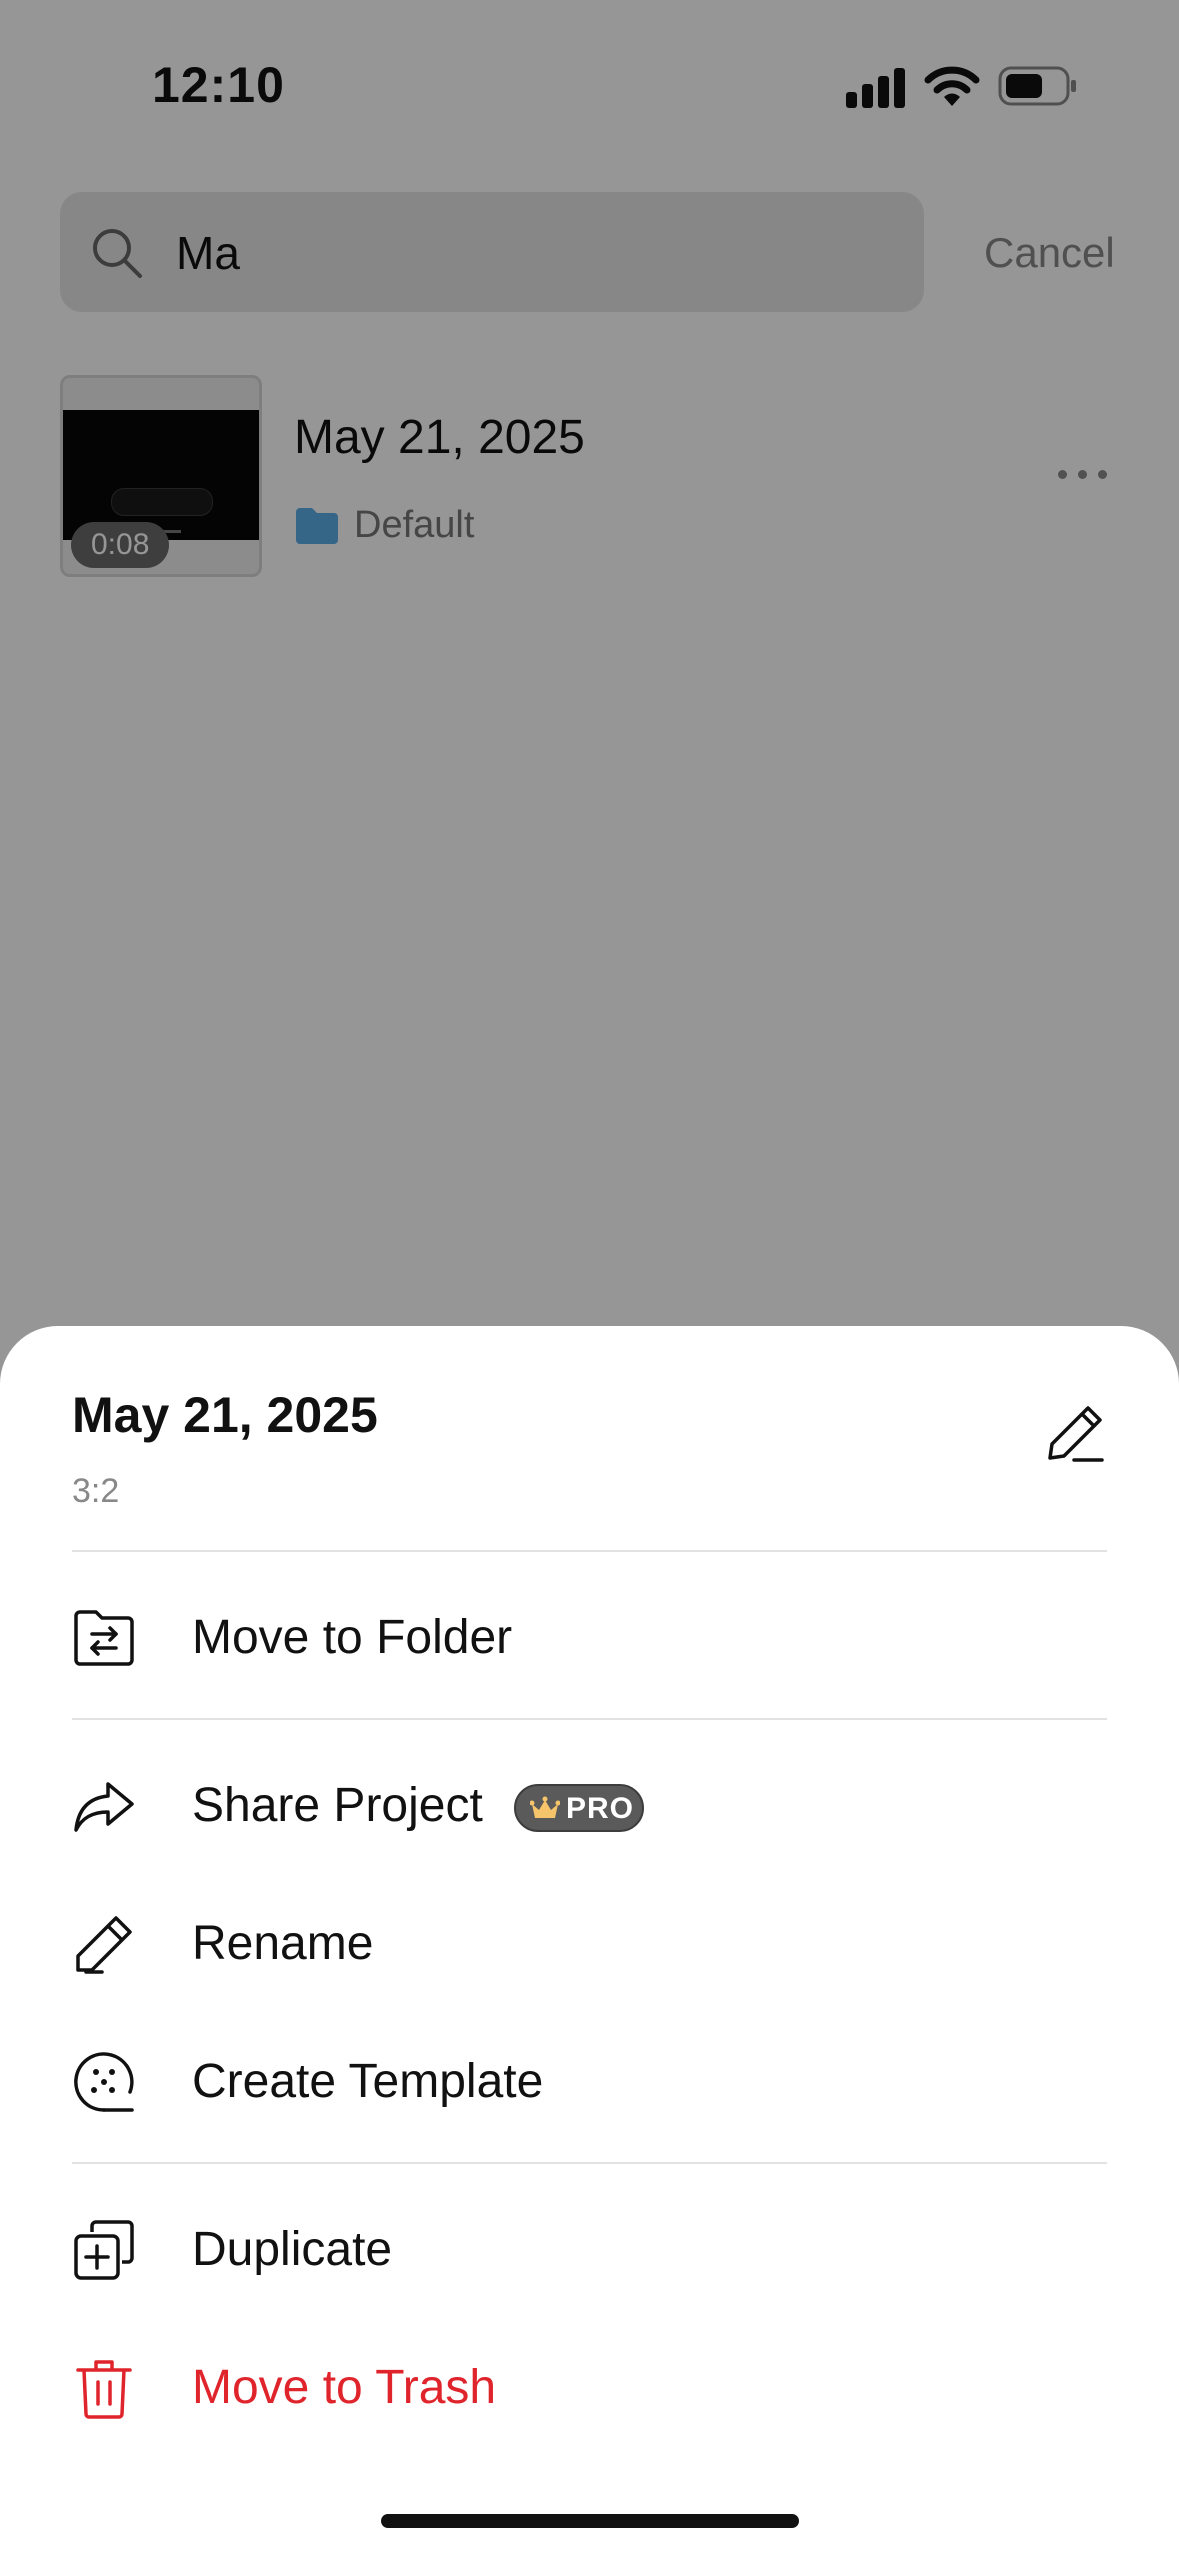 This screenshot has height=2556, width=1179. What do you see at coordinates (352, 1637) in the screenshot?
I see `move-to-folder-label: Move to Folder` at bounding box center [352, 1637].